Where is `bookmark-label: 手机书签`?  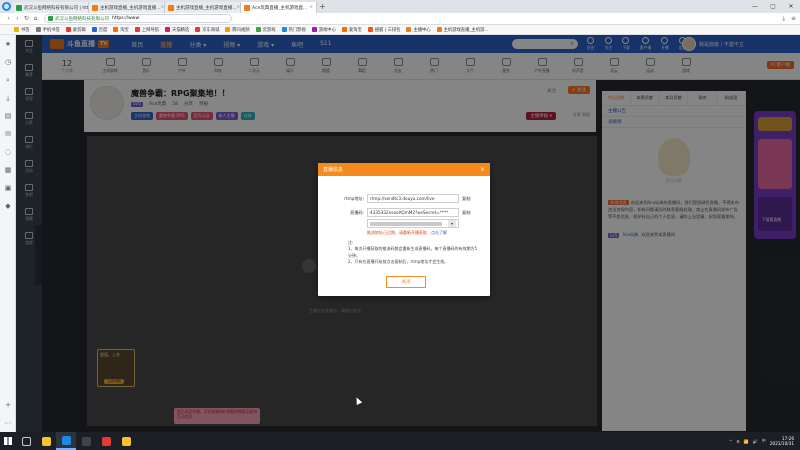 bookmark-label: 手机书签 is located at coordinates (51, 30).